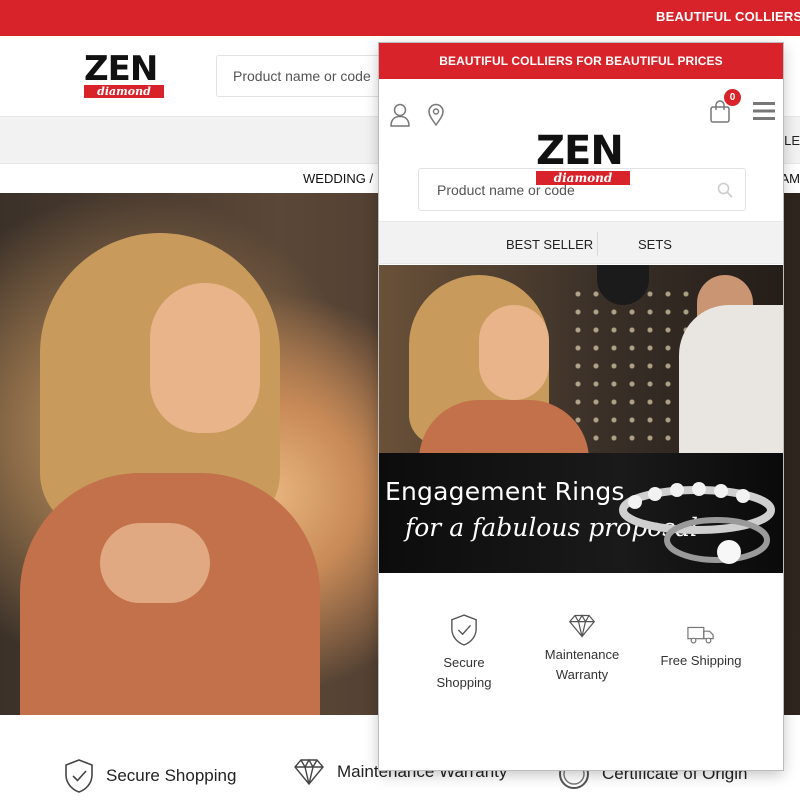  I want to click on location-pin-icon, so click(436, 115).